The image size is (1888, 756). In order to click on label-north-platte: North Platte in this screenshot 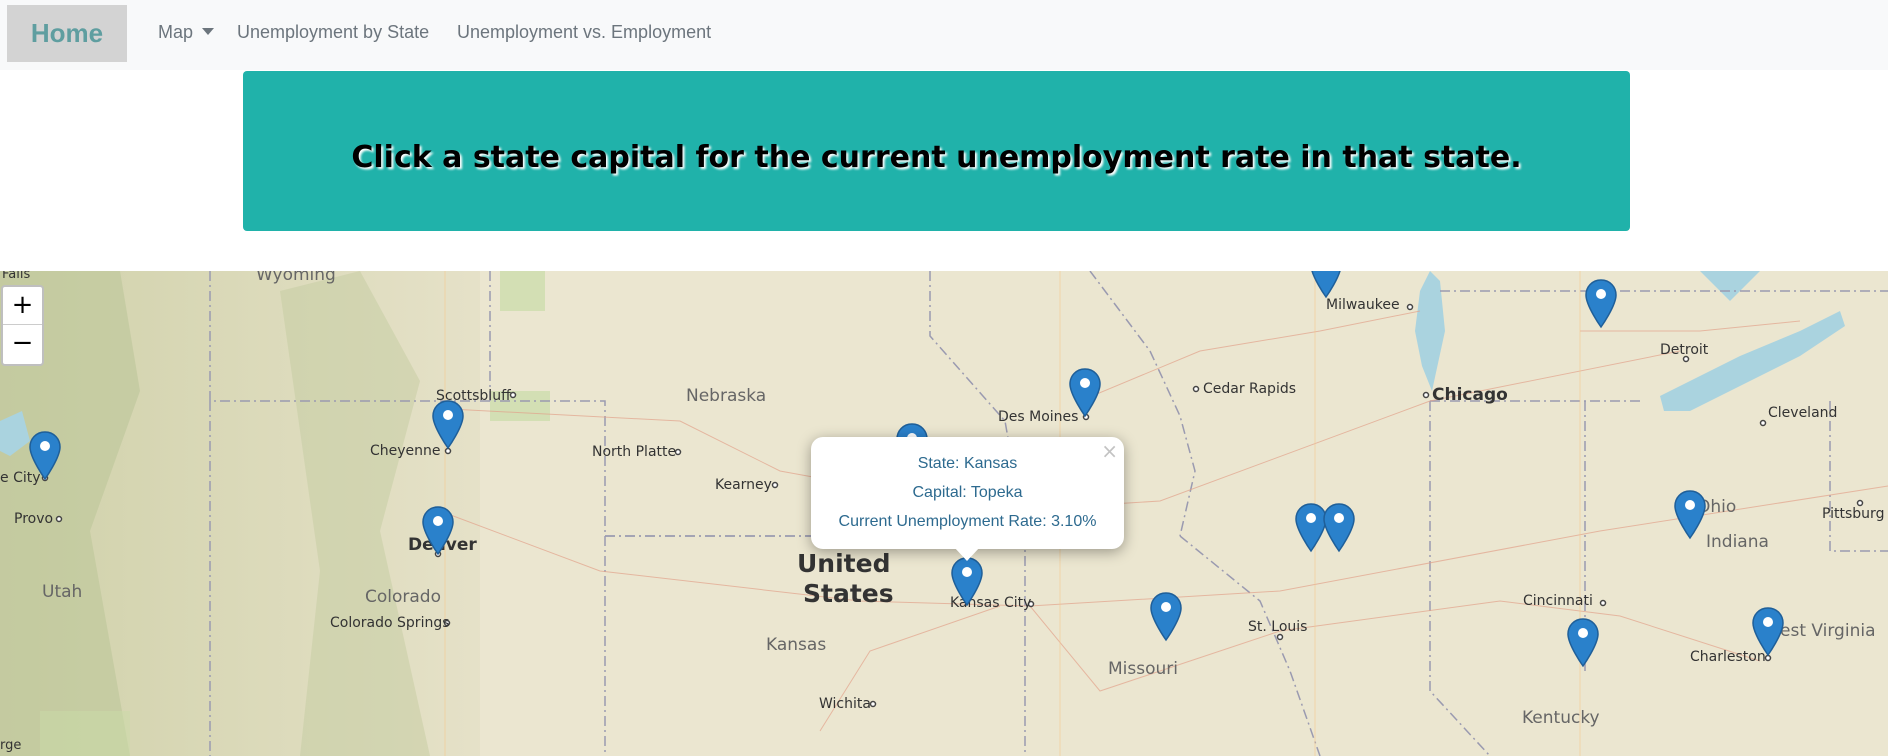, I will do `click(634, 452)`.